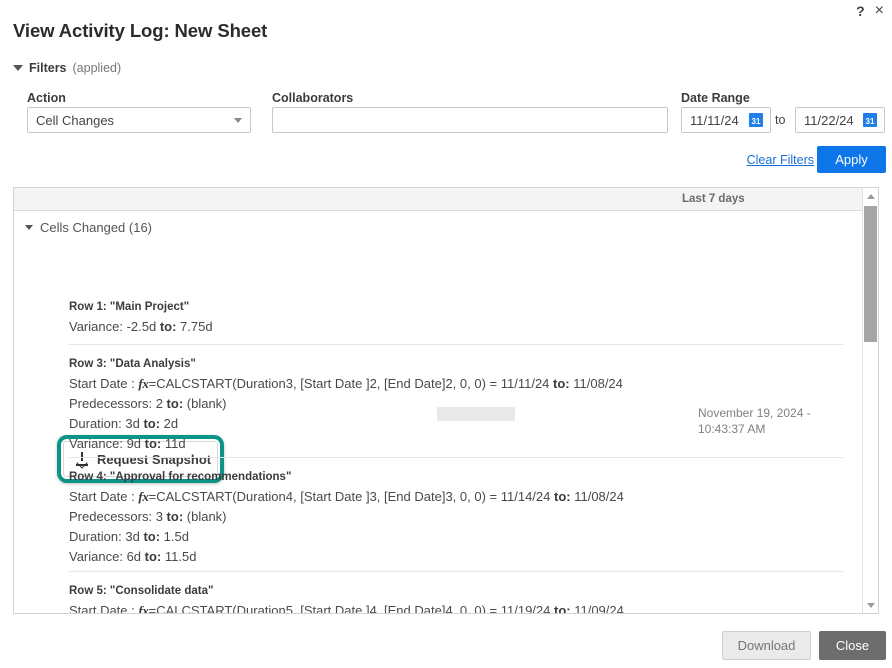 The image size is (892, 668). Describe the element at coordinates (46, 98) in the screenshot. I see `action-label: Action` at that location.